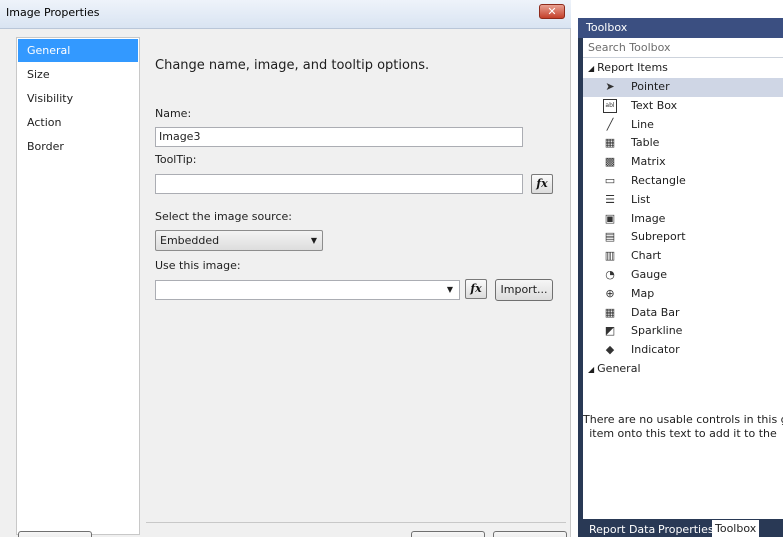 The width and height of the screenshot is (783, 537). What do you see at coordinates (683, 143) in the screenshot?
I see `tool-table: ▦ Table` at bounding box center [683, 143].